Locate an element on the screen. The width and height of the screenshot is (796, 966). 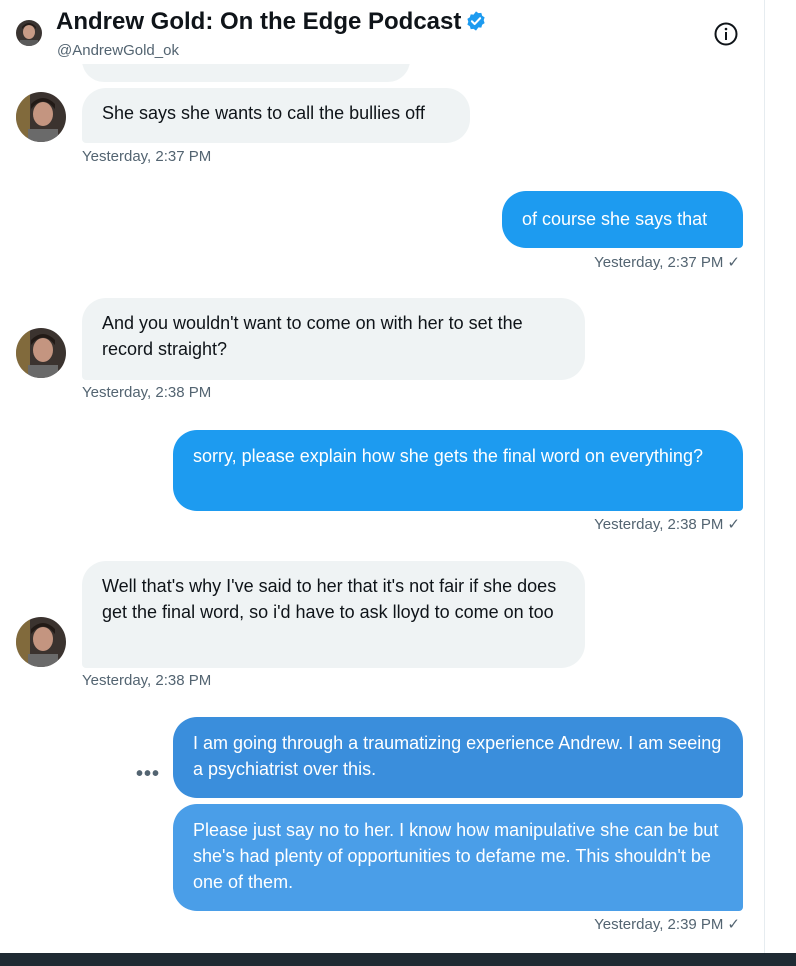
divider is located at coordinates (764, 476).